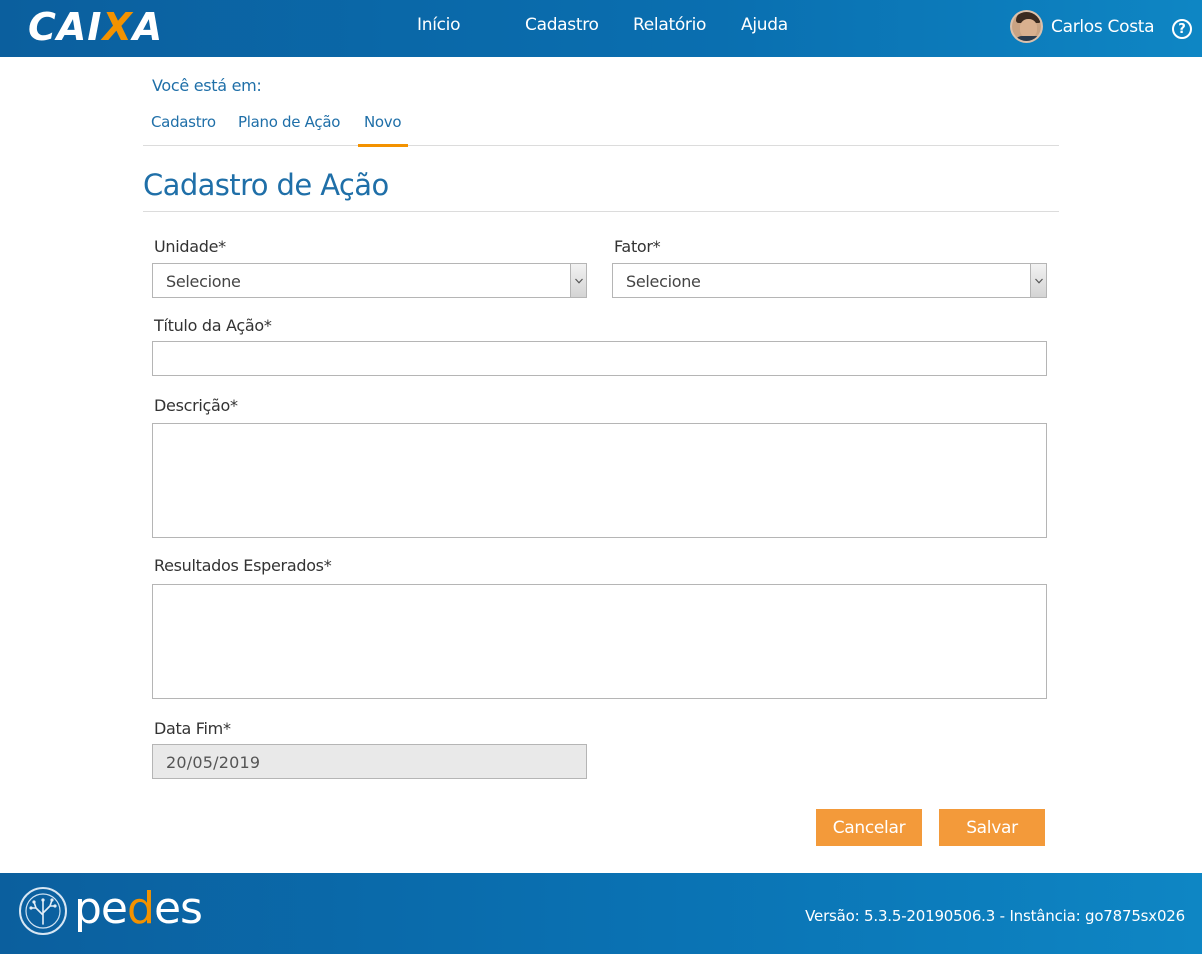 This screenshot has width=1202, height=954. I want to click on unidade-select: Selecione, so click(369, 280).